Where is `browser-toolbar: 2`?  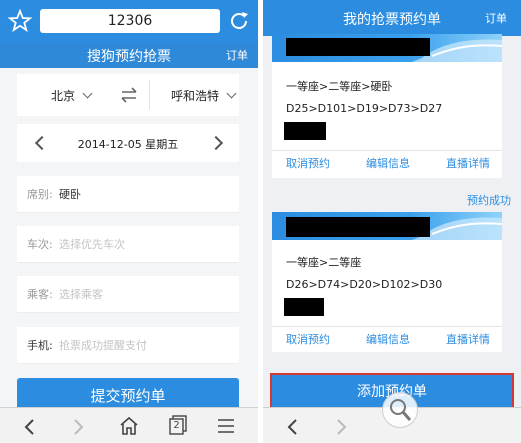
browser-toolbar: 2 is located at coordinates (129, 425).